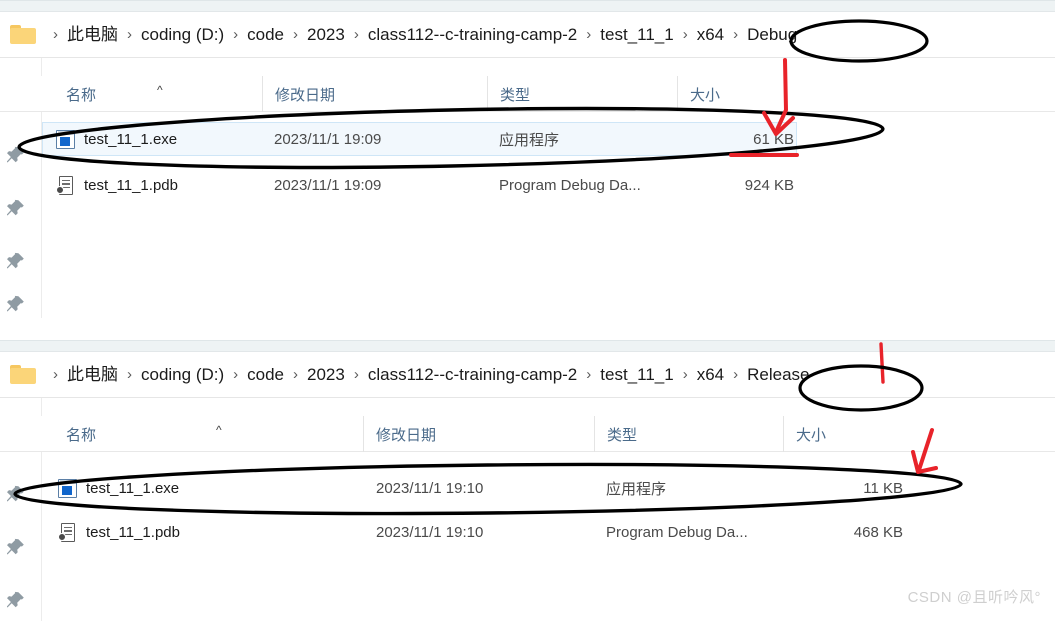 The height and width of the screenshot is (621, 1055). Describe the element at coordinates (736, 185) in the screenshot. I see `file-size-cell: 924 KB` at that location.